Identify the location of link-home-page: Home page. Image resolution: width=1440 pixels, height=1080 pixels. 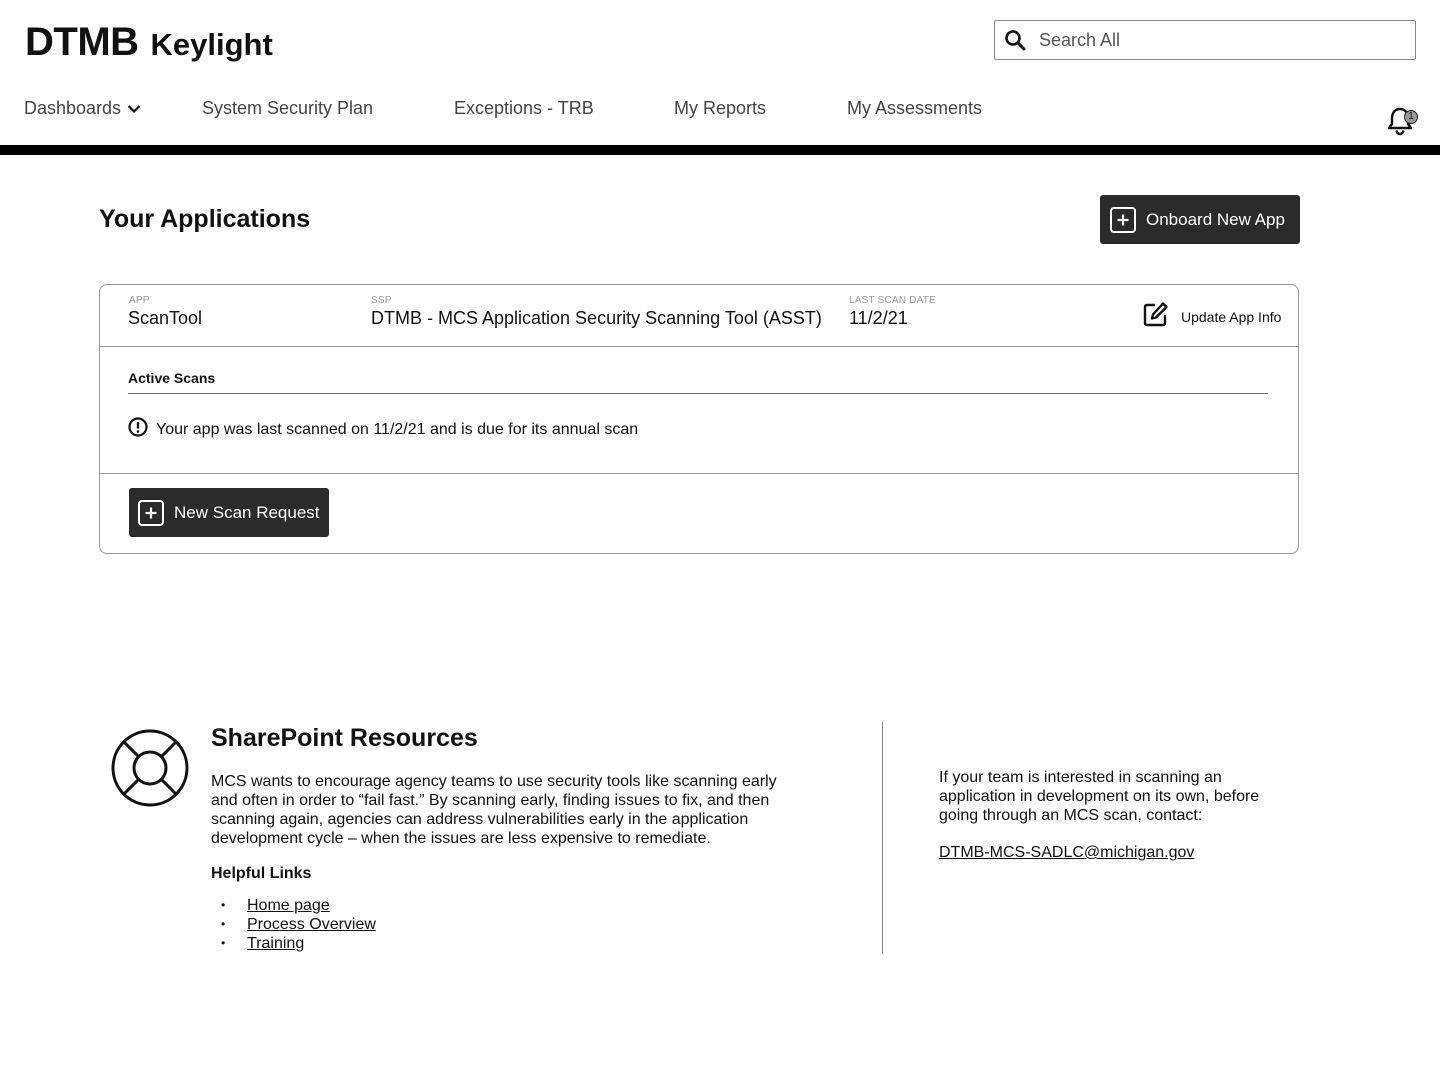
(288, 905).